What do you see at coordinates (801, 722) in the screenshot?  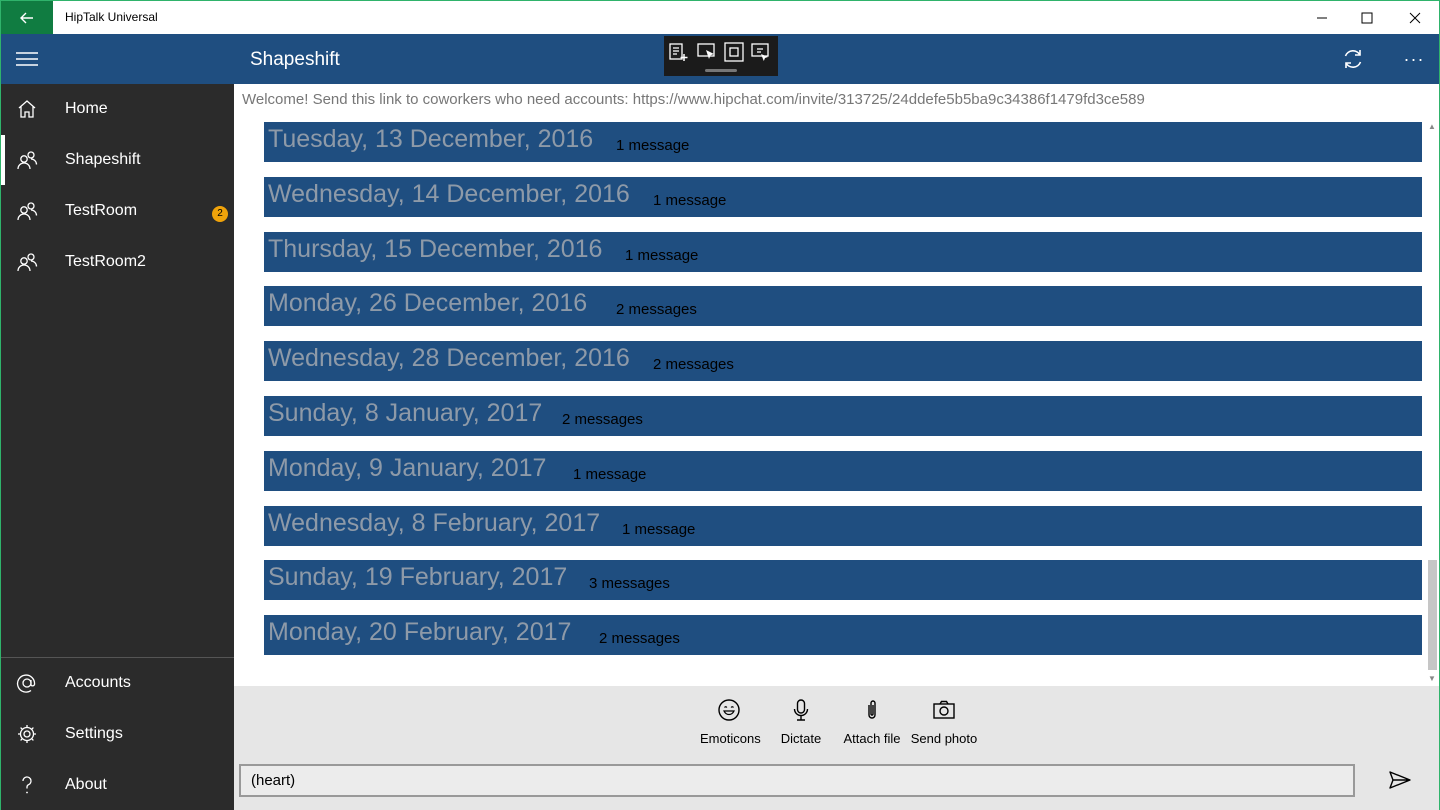 I see `dictate-button: Dictate` at bounding box center [801, 722].